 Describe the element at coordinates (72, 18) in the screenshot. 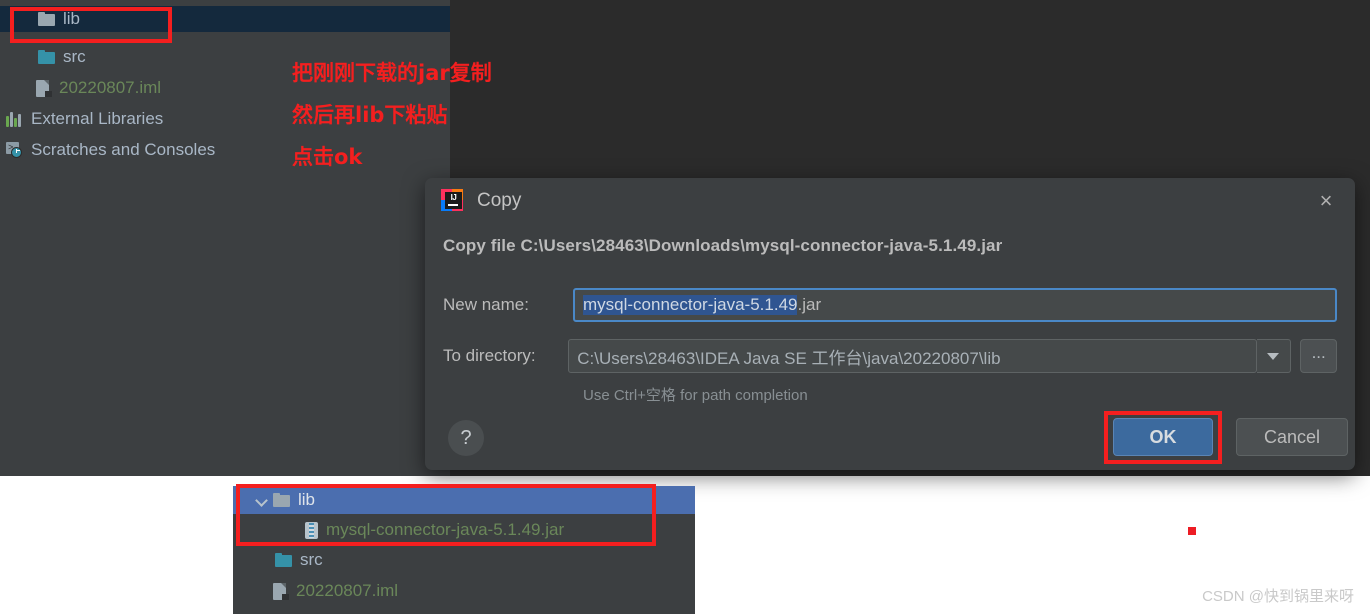

I see `tree-item-label: lib` at that location.